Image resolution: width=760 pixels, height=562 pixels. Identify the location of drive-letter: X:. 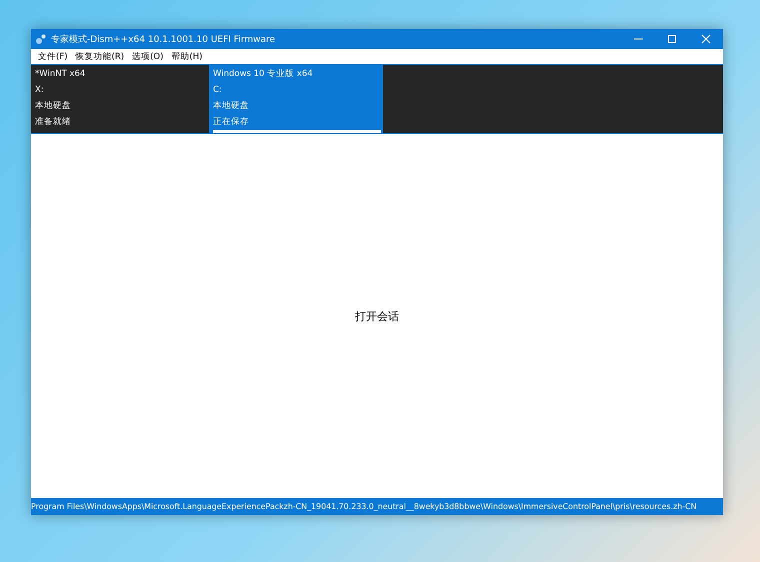
(40, 90).